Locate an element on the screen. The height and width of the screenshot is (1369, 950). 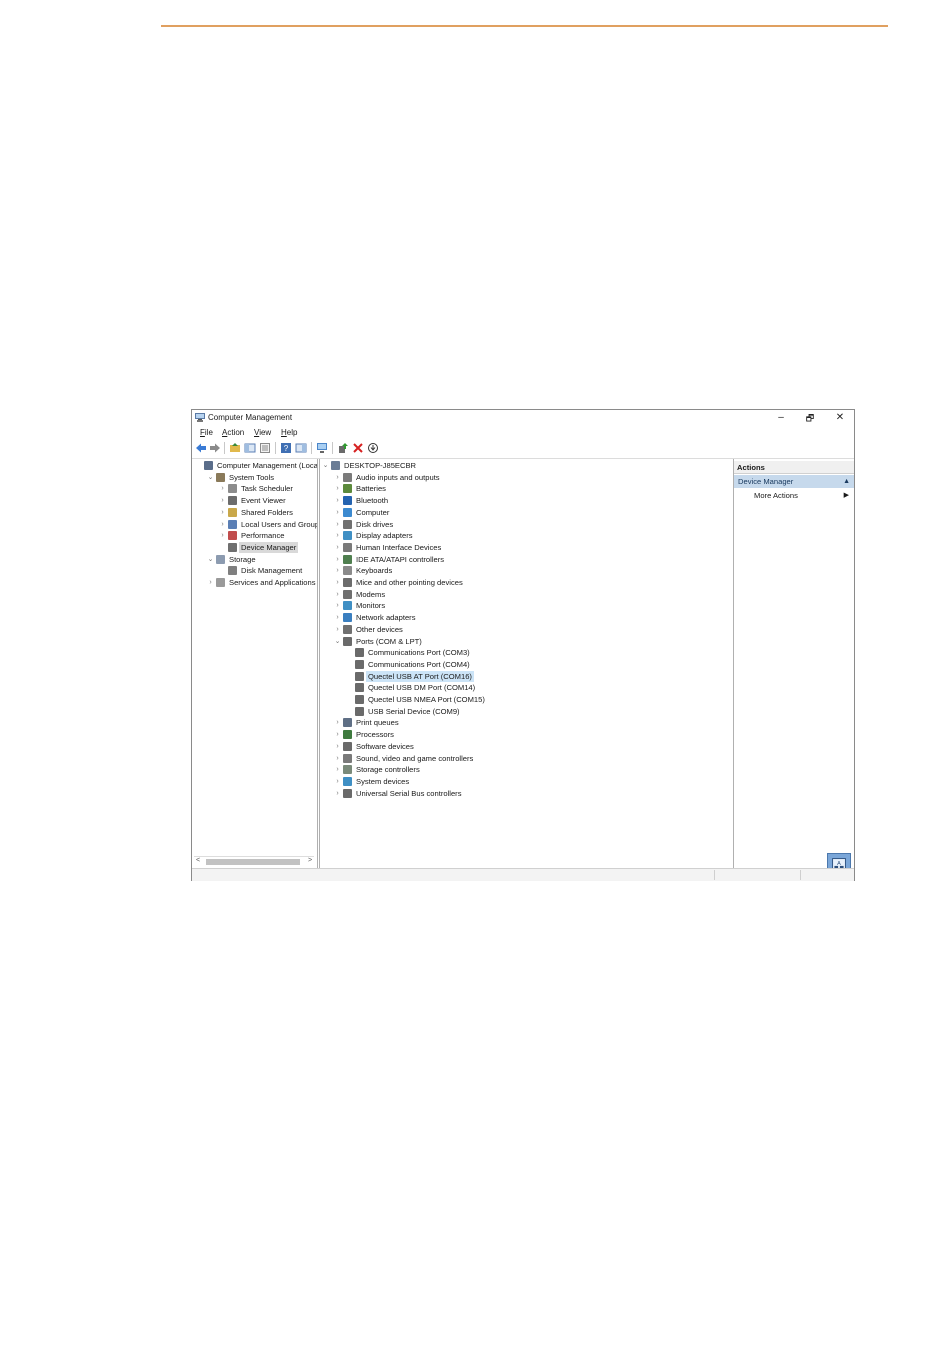
up-folder-icon is located at coordinates (235, 448).